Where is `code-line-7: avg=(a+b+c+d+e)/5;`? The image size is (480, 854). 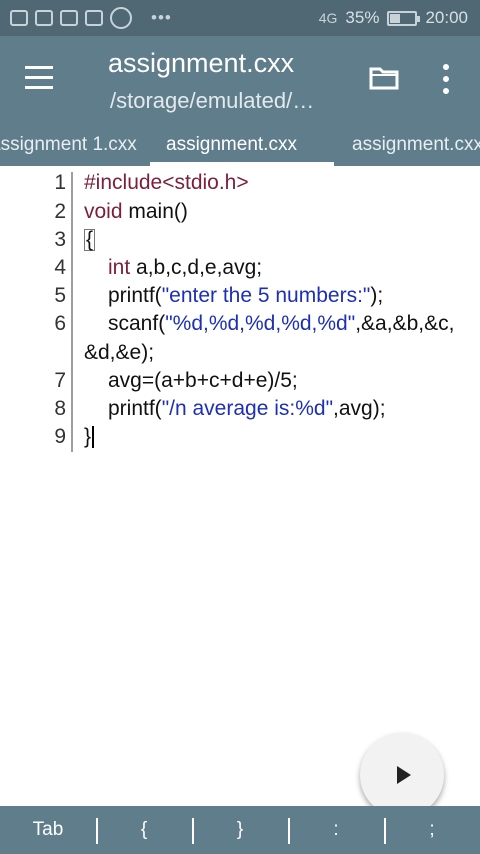 code-line-7: avg=(a+b+c+d+e)/5; is located at coordinates (203, 380).